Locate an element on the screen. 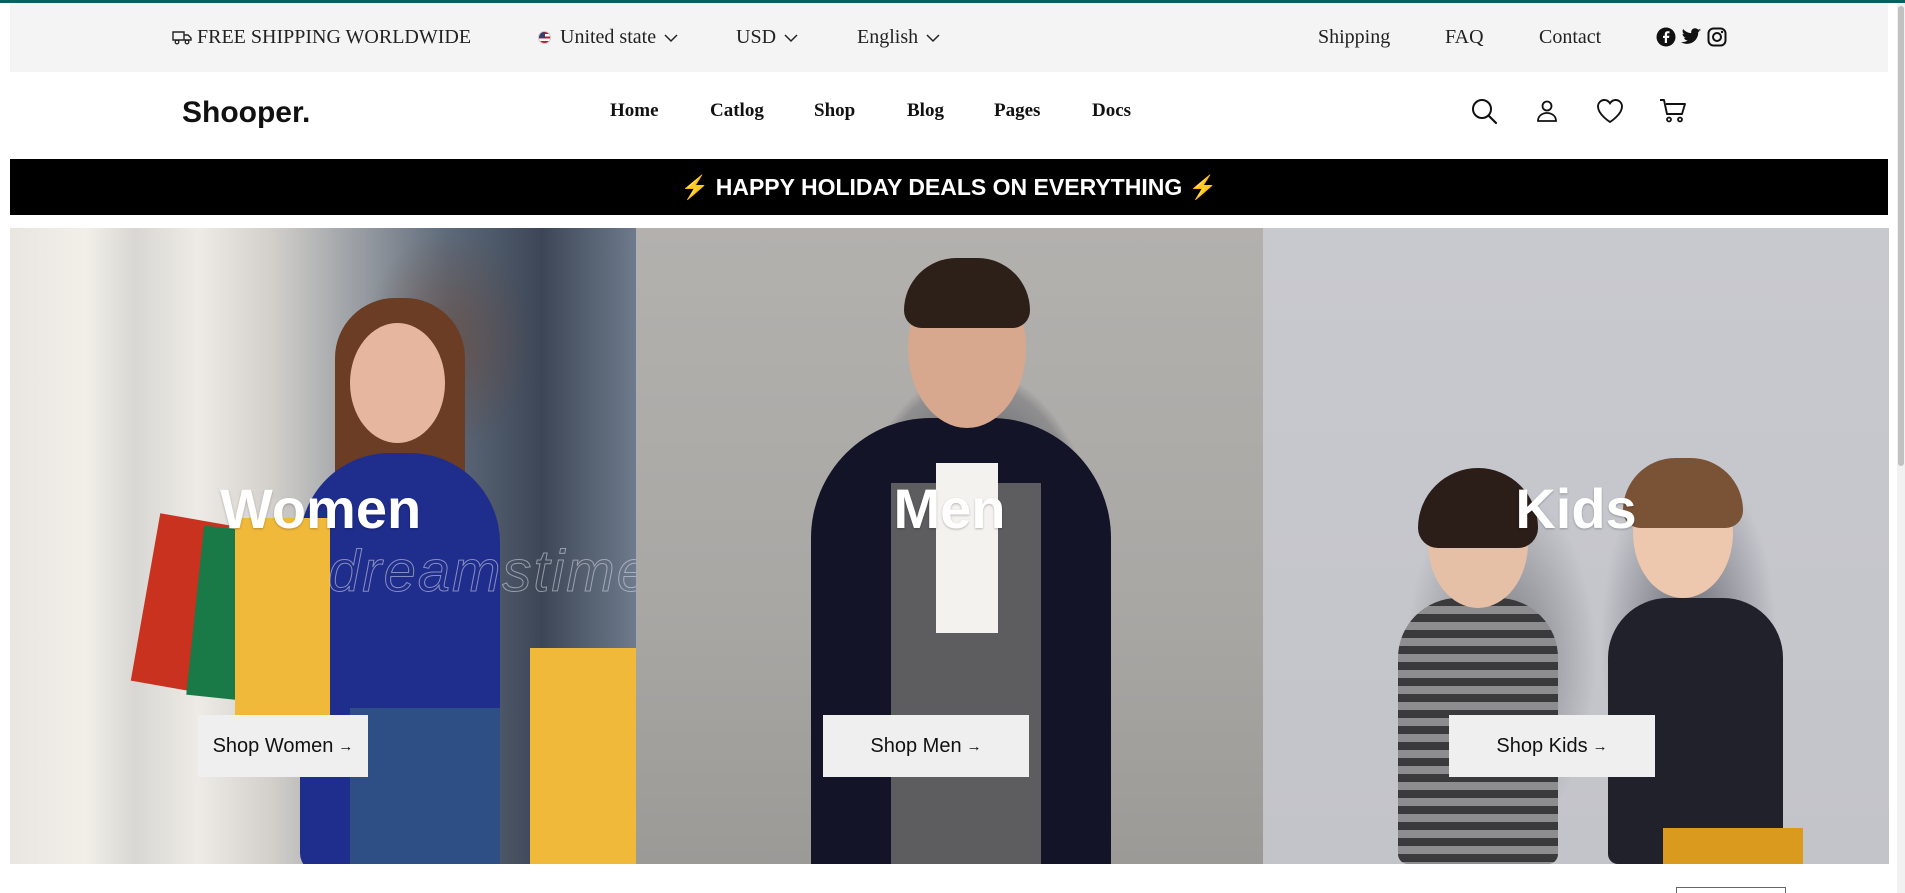  social-links is located at coordinates (1691, 37).